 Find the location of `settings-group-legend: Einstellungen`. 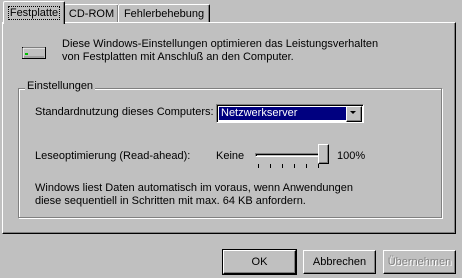

settings-group-legend: Einstellungen is located at coordinates (60, 86).